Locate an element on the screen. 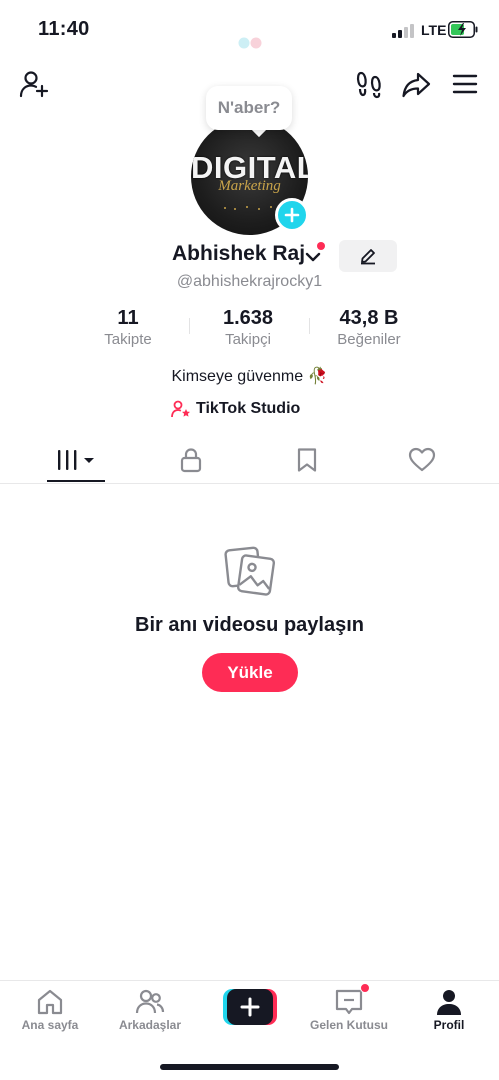 This screenshot has height=1080, width=499. private-tab is located at coordinates (191, 460).